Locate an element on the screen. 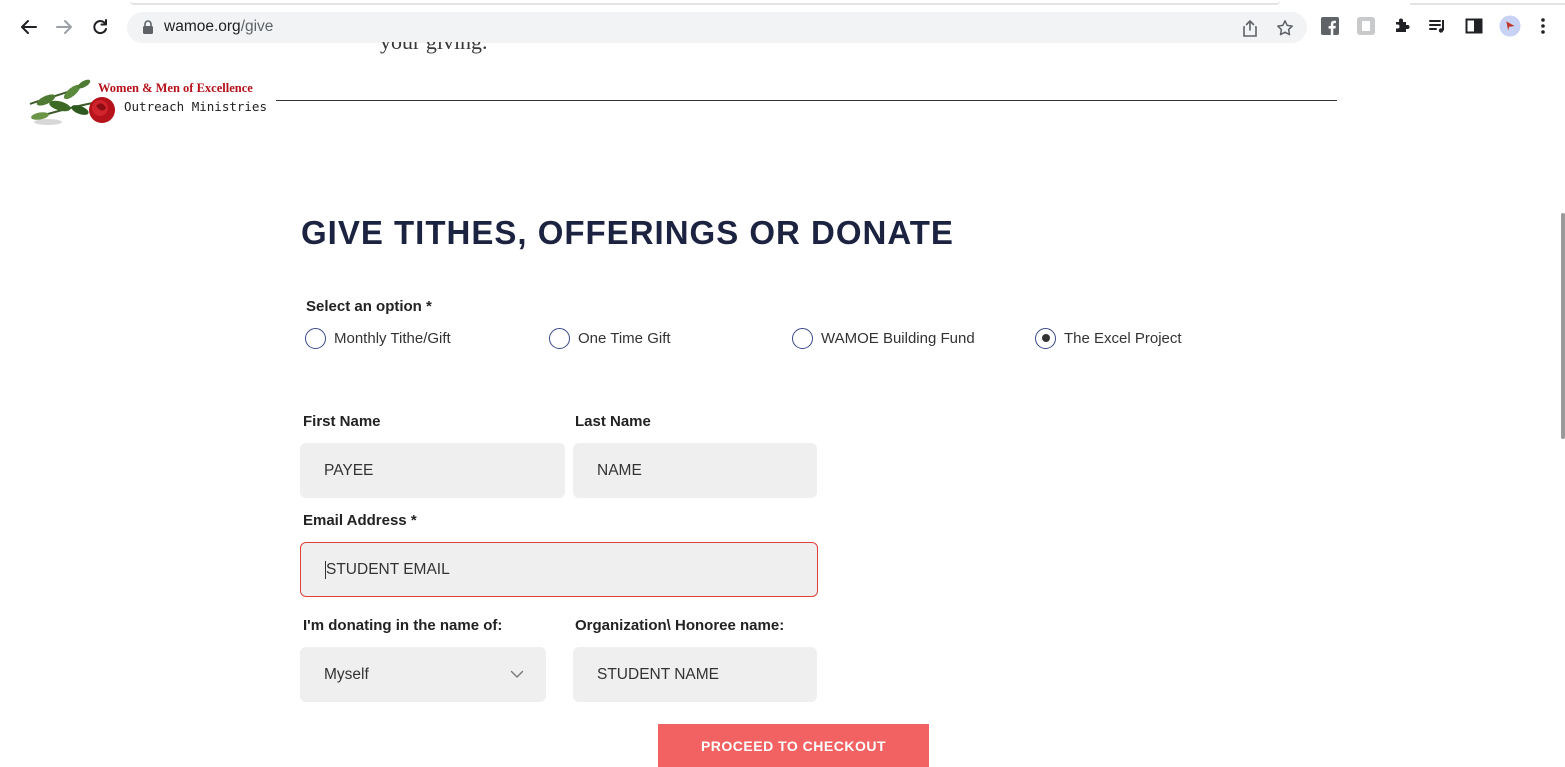 The image size is (1565, 767). honoree-name-value: STUDENT NAME is located at coordinates (658, 674).